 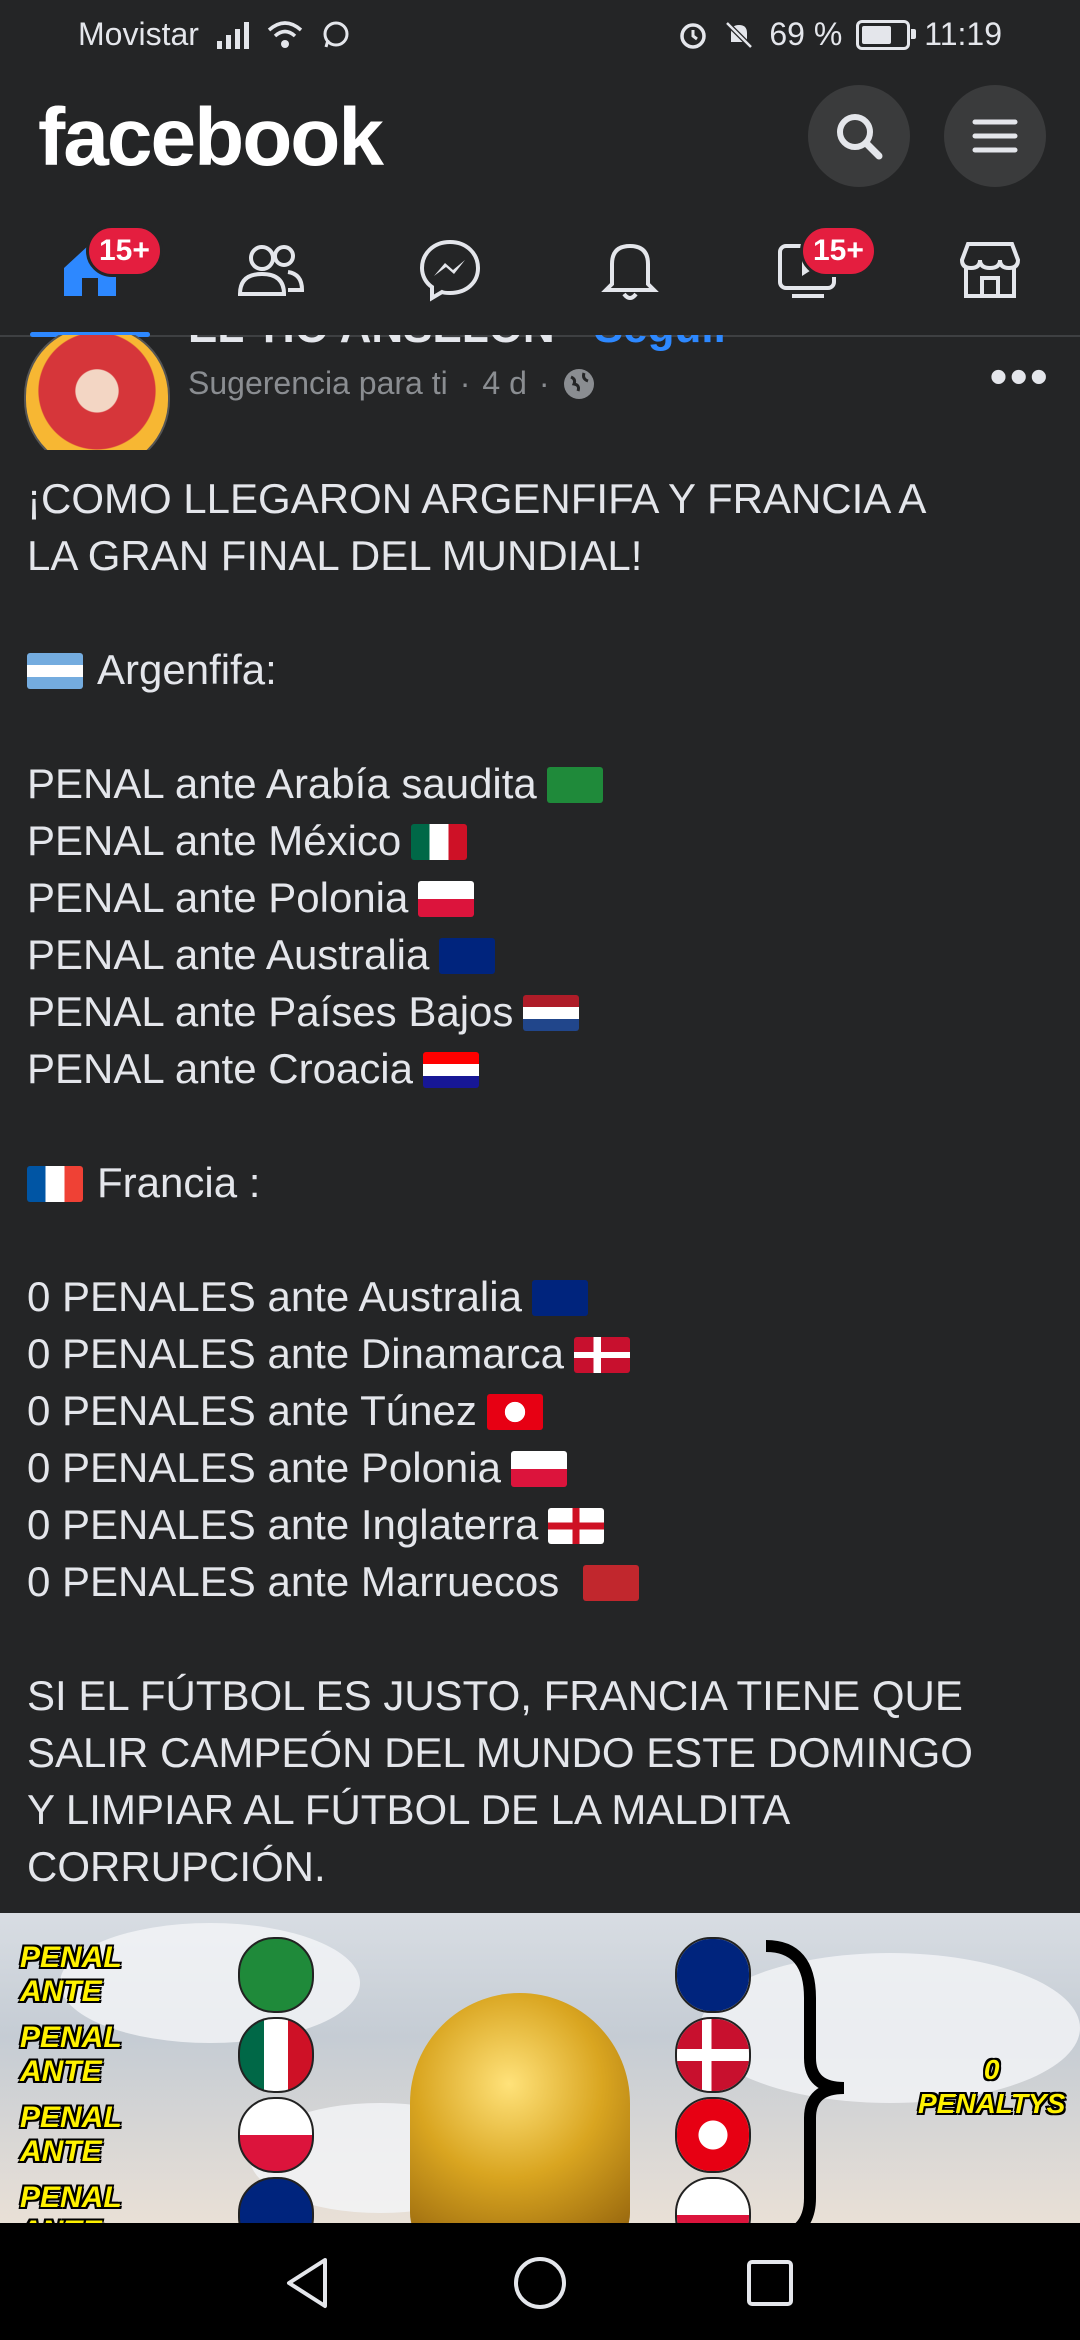 I want to click on closing-line: Y LIMPIAR AL FÚTBOL DE LA MALDITA, so click(x=409, y=1809).